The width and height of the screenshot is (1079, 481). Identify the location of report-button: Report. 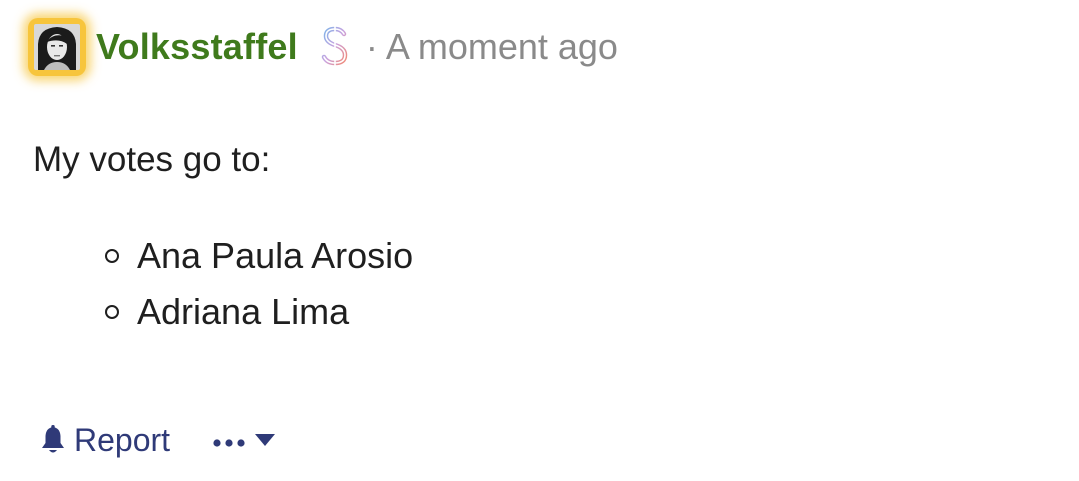
(104, 440).